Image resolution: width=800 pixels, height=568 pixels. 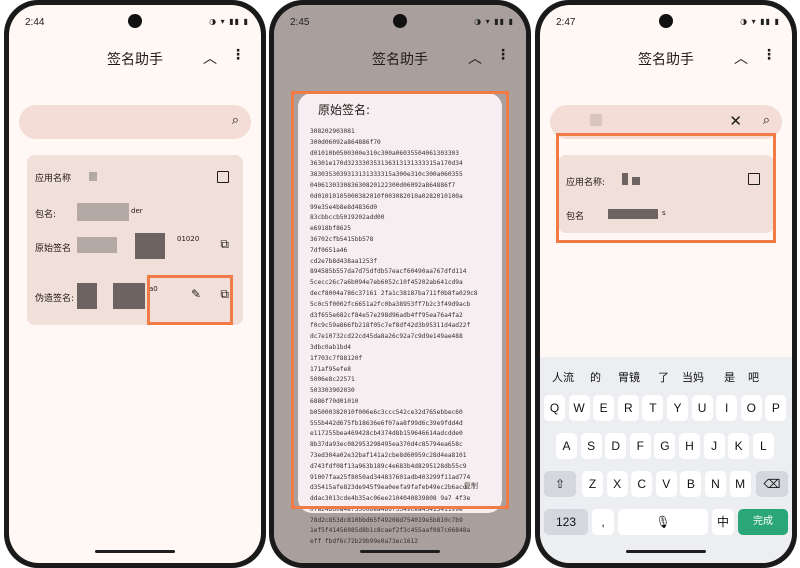 I want to click on key-done: 完成, so click(x=763, y=522).